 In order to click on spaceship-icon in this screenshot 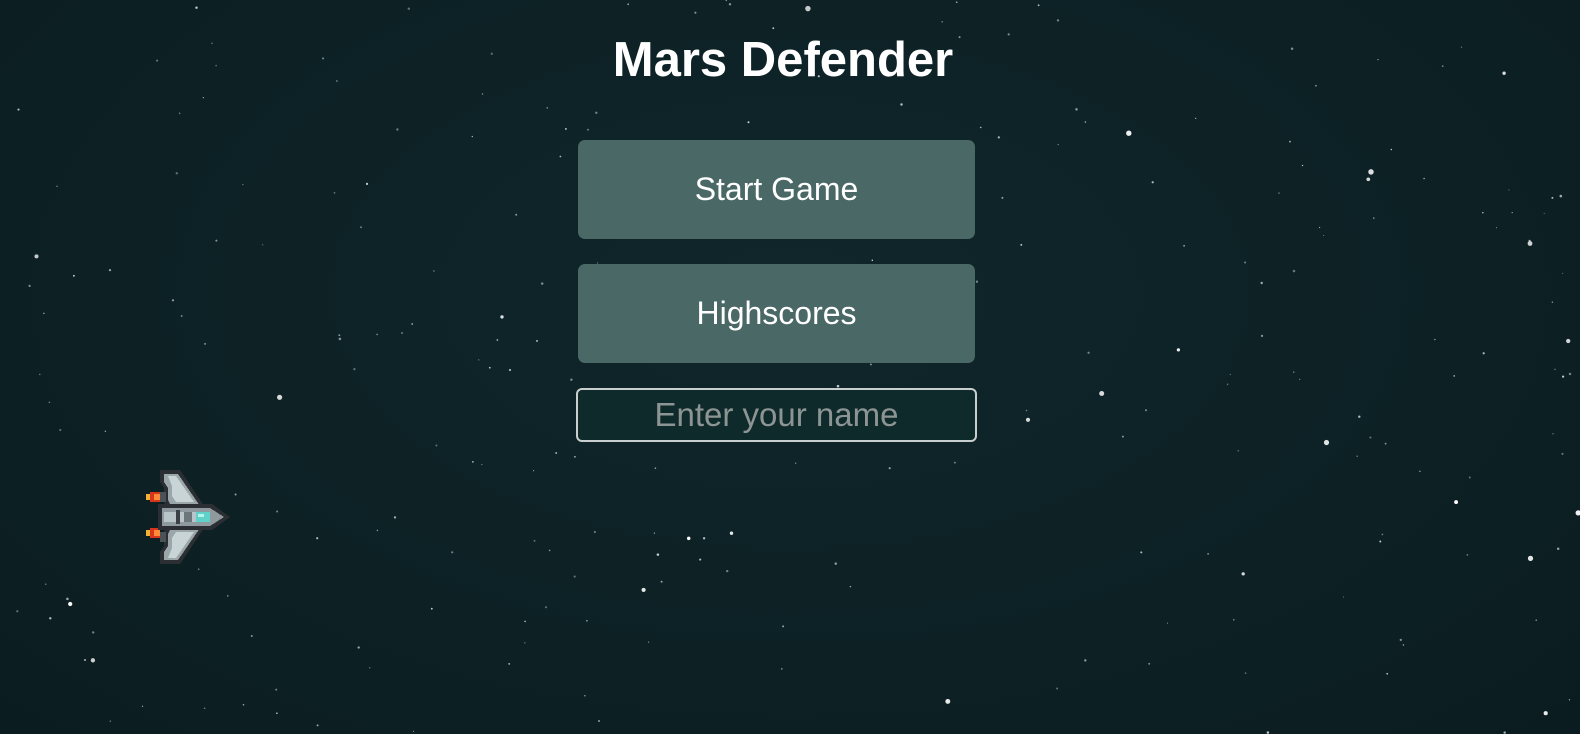, I will do `click(188, 517)`.